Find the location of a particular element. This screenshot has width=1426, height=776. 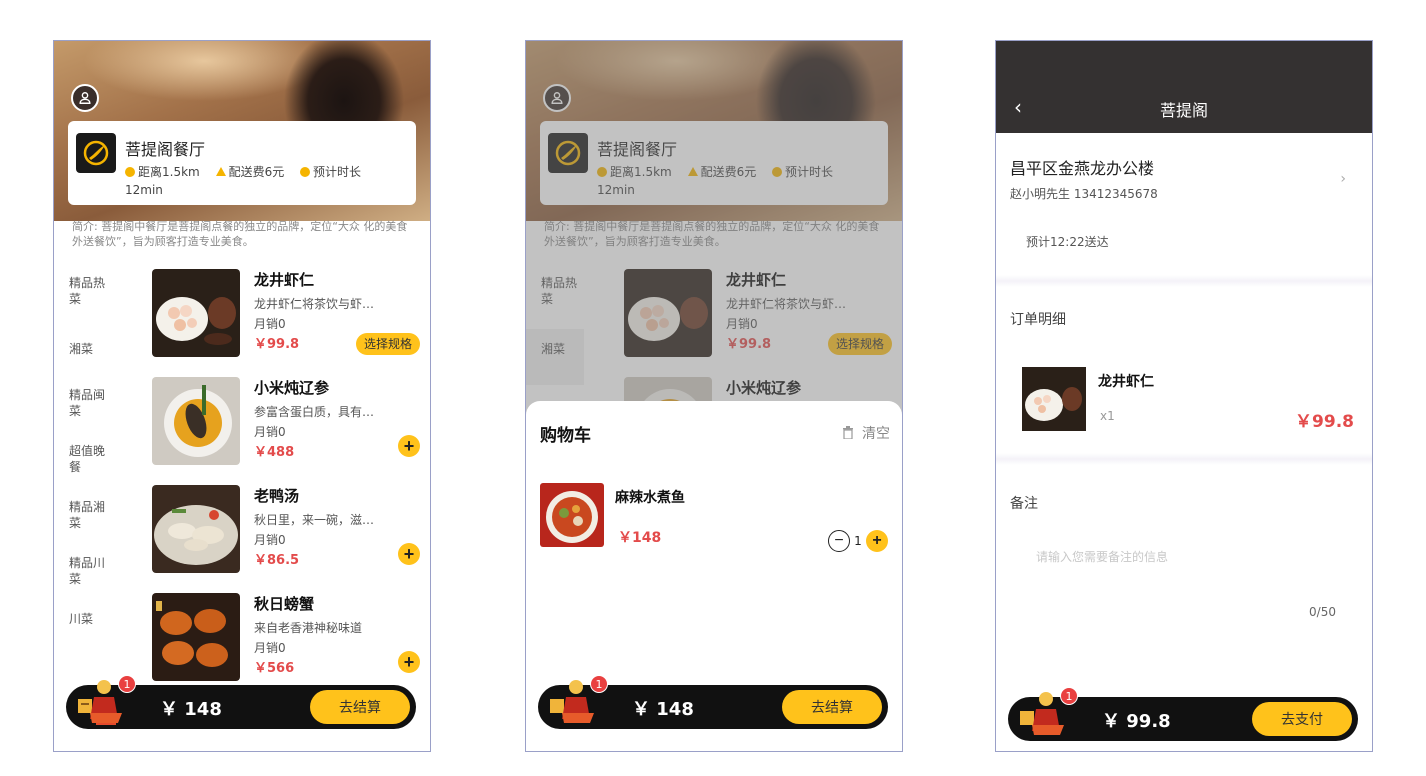

category-item: 川菜 is located at coordinates (83, 637).